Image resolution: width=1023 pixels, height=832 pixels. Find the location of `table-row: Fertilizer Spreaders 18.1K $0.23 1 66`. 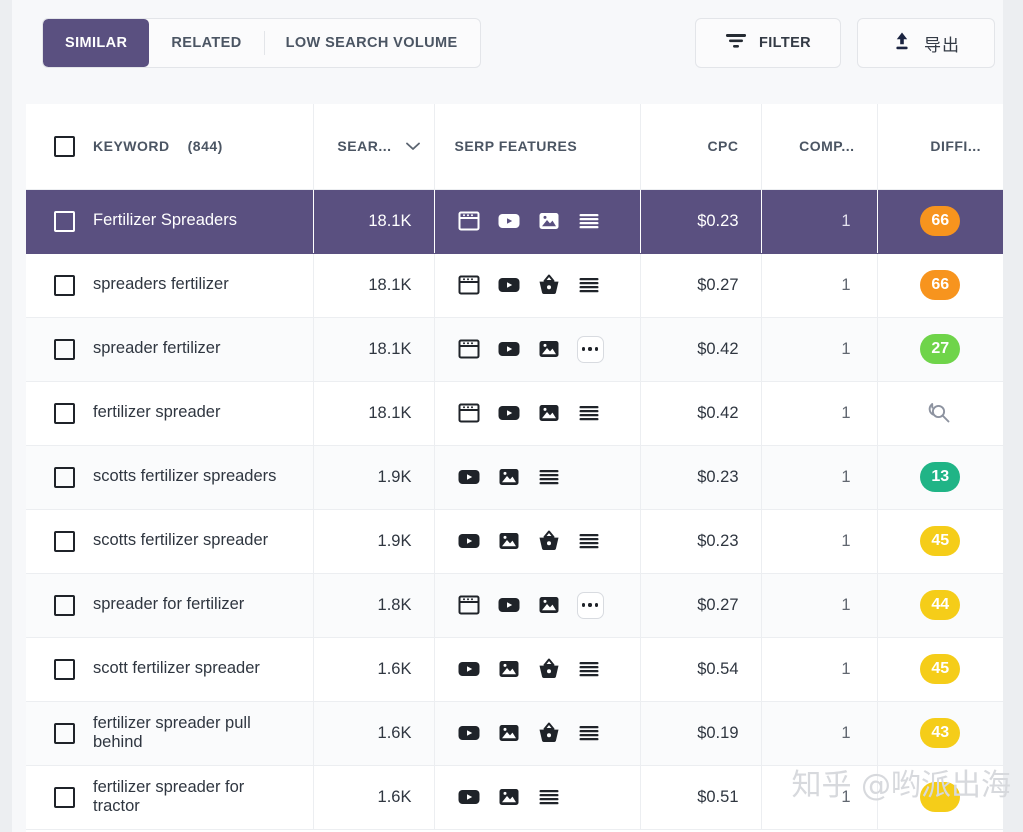

table-row: Fertilizer Spreaders 18.1K $0.23 1 66 is located at coordinates (514, 221).